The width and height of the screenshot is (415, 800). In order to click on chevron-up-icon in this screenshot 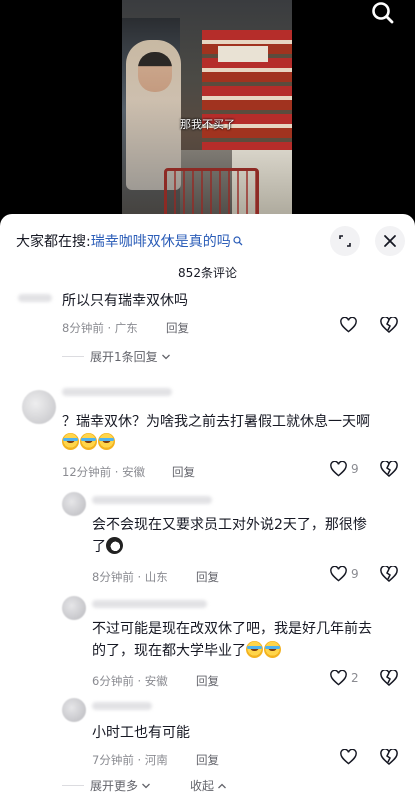, I will do `click(222, 785)`.